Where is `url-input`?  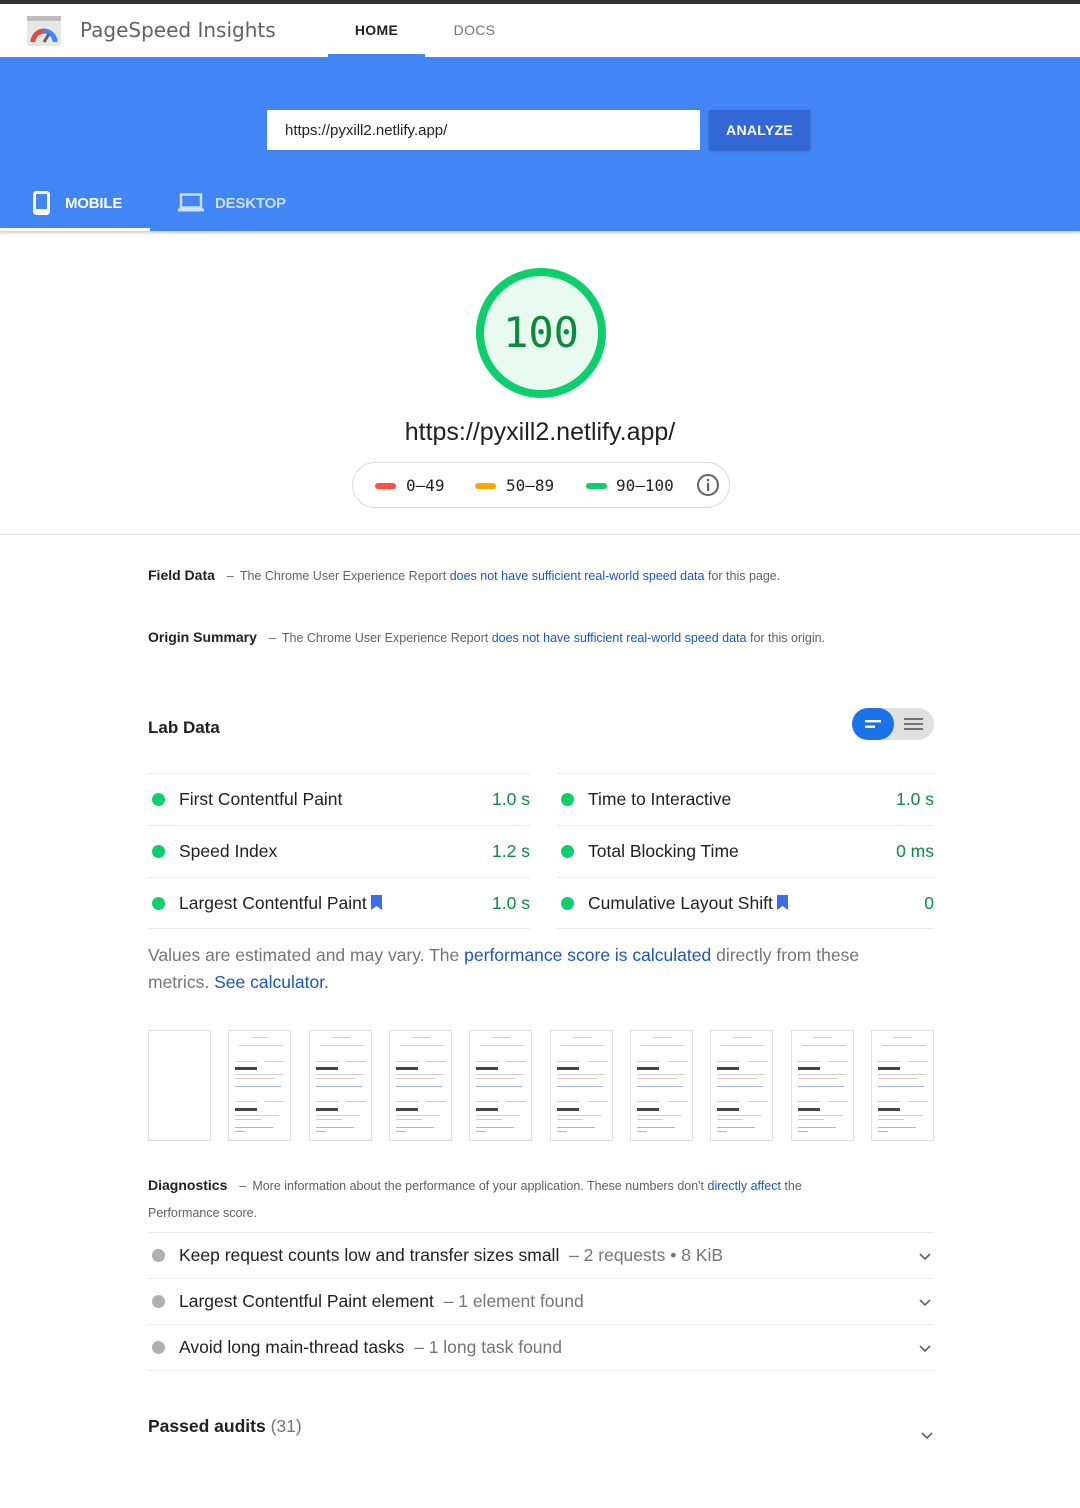
url-input is located at coordinates (483, 130).